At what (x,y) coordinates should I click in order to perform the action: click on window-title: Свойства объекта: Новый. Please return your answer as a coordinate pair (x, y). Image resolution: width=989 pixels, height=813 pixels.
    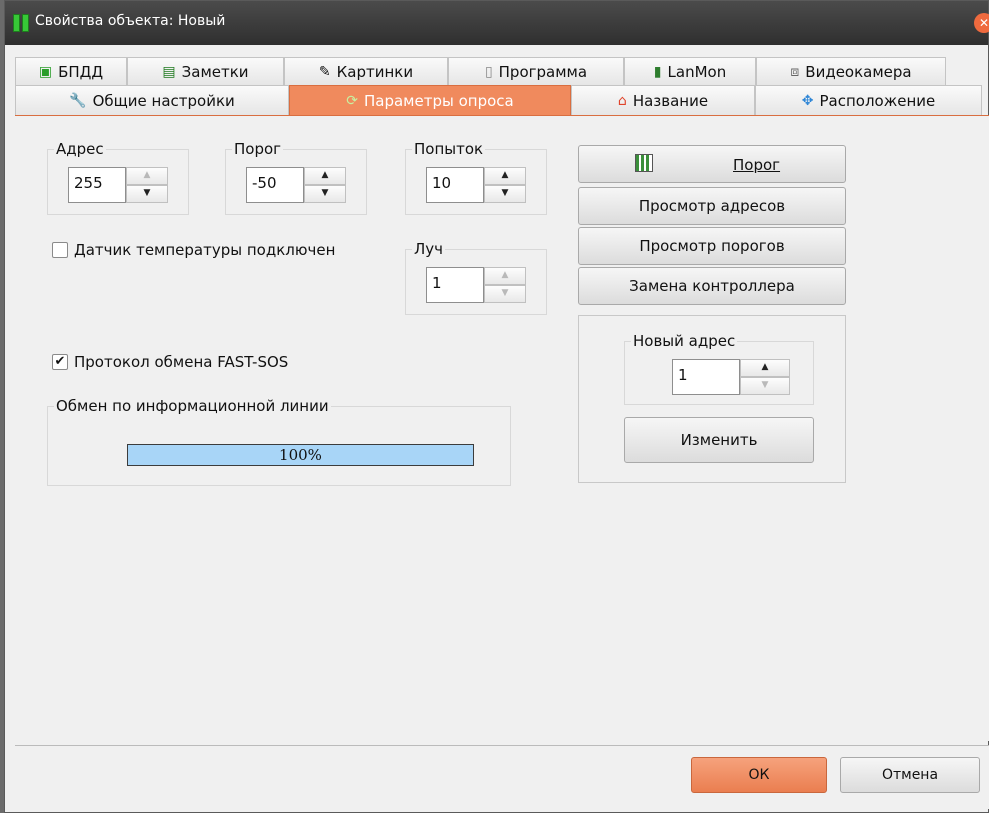
    Looking at the image, I should click on (130, 21).